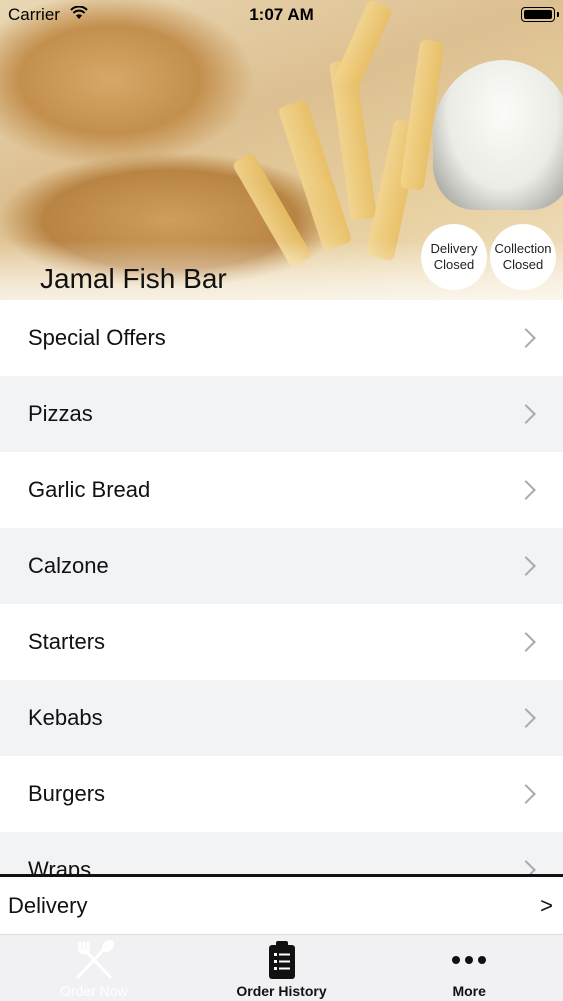 The width and height of the screenshot is (563, 1001). What do you see at coordinates (94, 960) in the screenshot?
I see `fork-knife-icon` at bounding box center [94, 960].